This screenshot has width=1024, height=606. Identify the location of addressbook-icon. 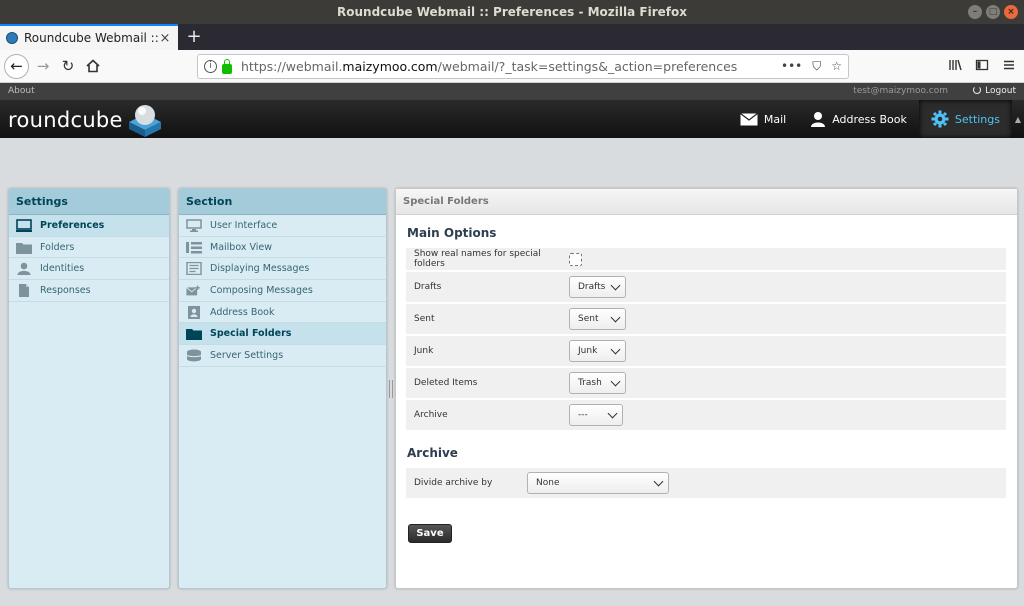
(194, 312).